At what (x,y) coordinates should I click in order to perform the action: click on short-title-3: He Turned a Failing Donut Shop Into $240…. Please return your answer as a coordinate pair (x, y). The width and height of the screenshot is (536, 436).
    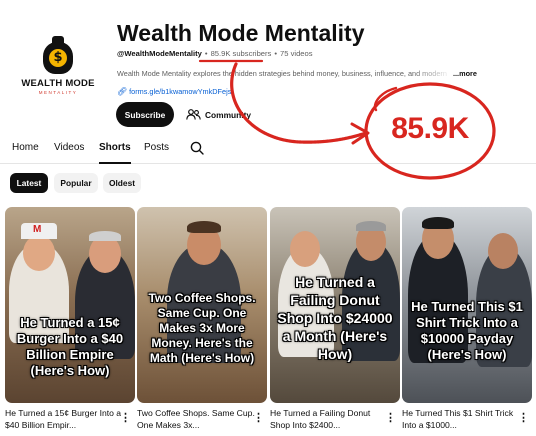
    Looking at the image, I should click on (329, 419).